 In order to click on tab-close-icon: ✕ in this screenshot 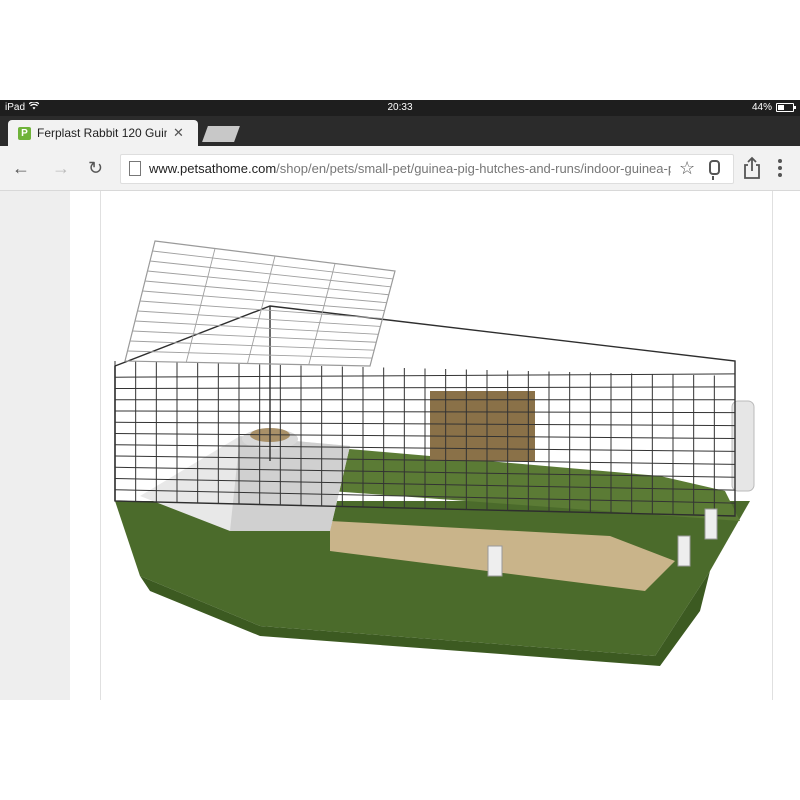, I will do `click(178, 133)`.